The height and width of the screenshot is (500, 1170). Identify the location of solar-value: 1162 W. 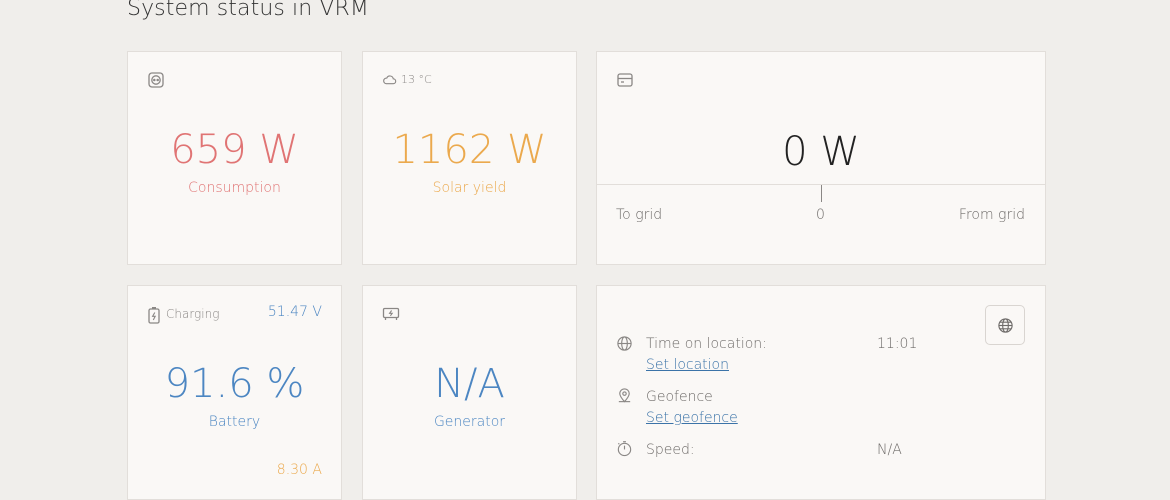
(469, 150).